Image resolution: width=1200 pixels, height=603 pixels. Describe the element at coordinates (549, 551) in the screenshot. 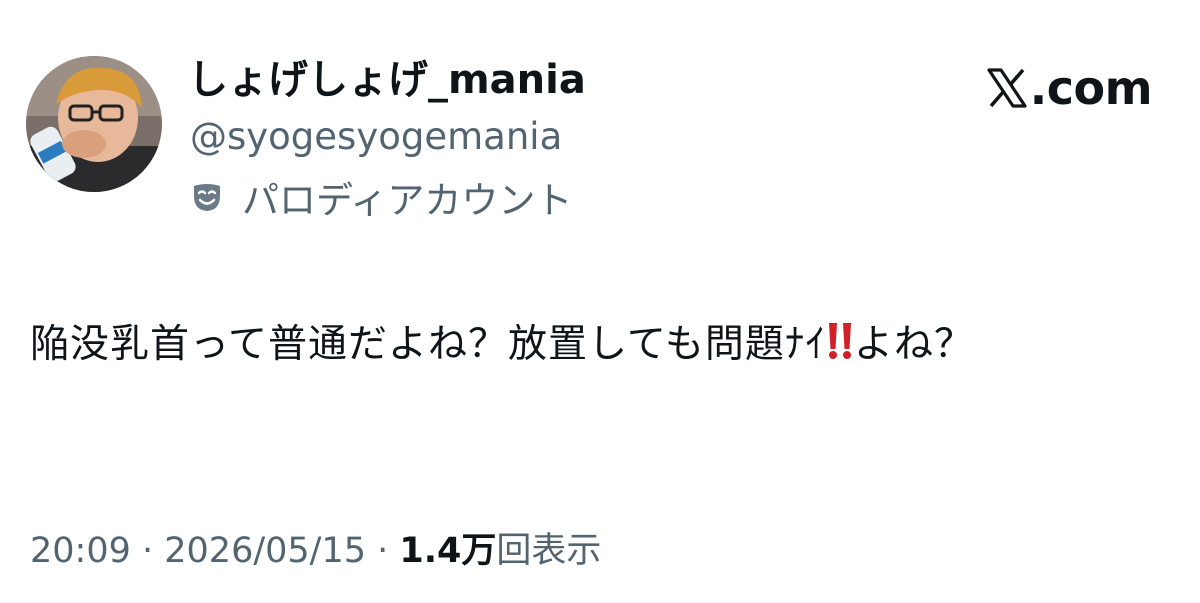

I see `views-label: 回表示` at that location.